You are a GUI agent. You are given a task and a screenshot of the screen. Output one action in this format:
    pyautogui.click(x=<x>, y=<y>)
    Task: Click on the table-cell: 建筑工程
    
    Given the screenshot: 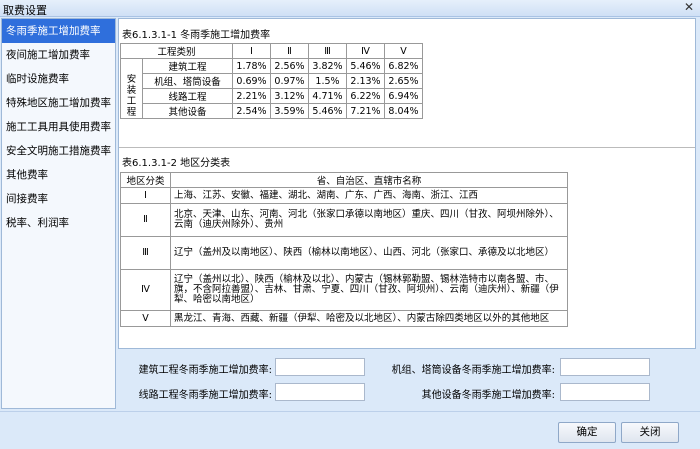 What is the action you would take?
    pyautogui.click(x=187, y=66)
    